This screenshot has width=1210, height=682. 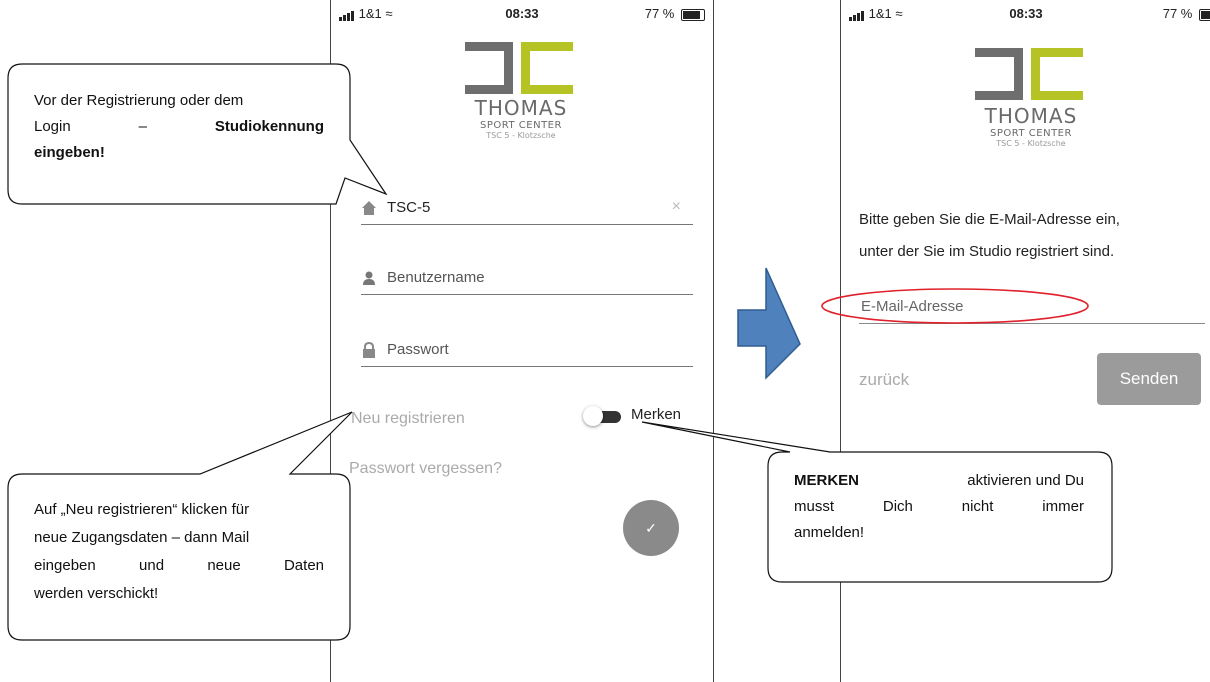 What do you see at coordinates (955, 306) in the screenshot?
I see `email-highlight-ellipse` at bounding box center [955, 306].